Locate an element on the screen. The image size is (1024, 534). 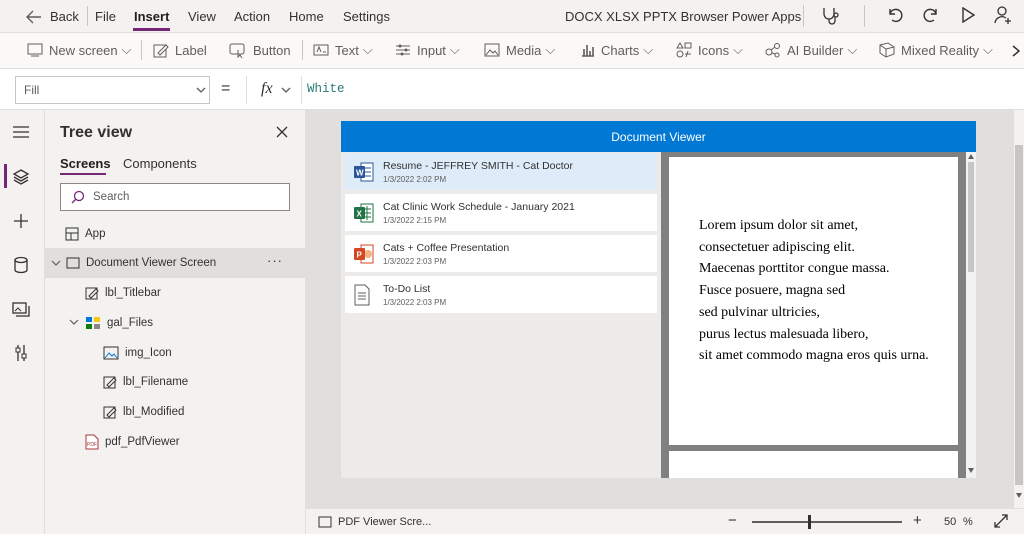
close-icon is located at coordinates (282, 132).